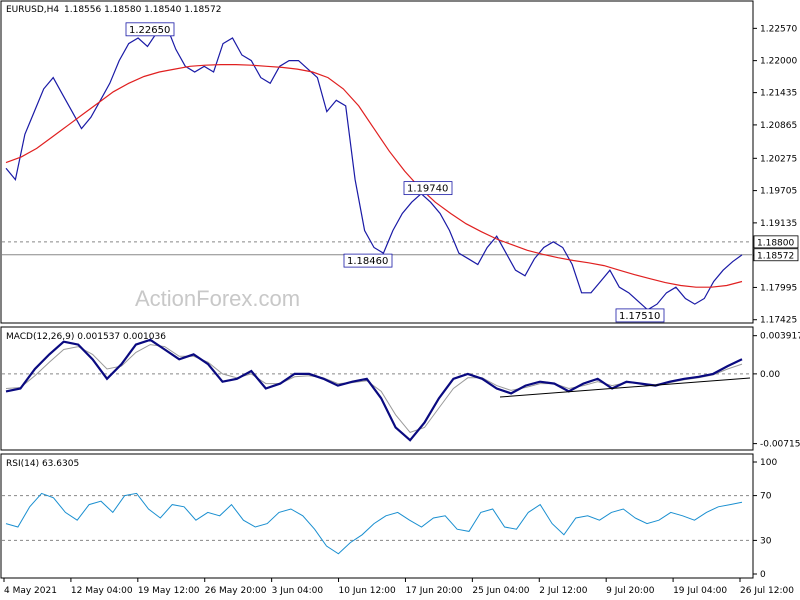 The image size is (800, 600). I want to click on price-tick-label: 1.22000, so click(778, 62).